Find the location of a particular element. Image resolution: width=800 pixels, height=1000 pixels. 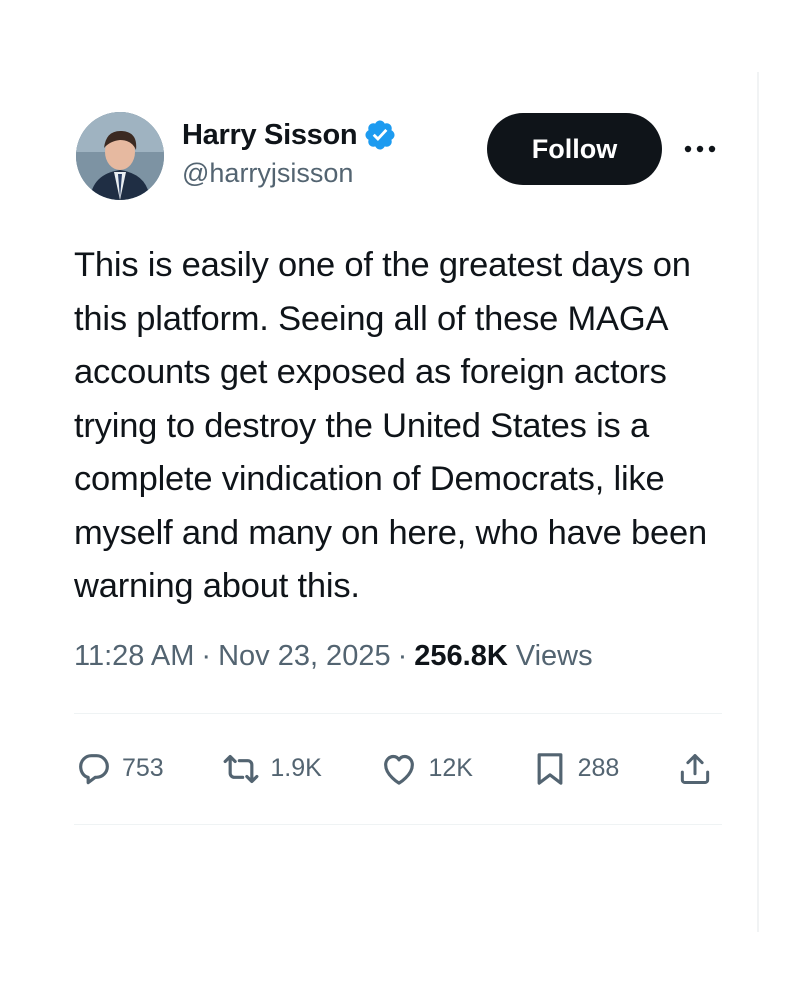

divider is located at coordinates (398, 824).